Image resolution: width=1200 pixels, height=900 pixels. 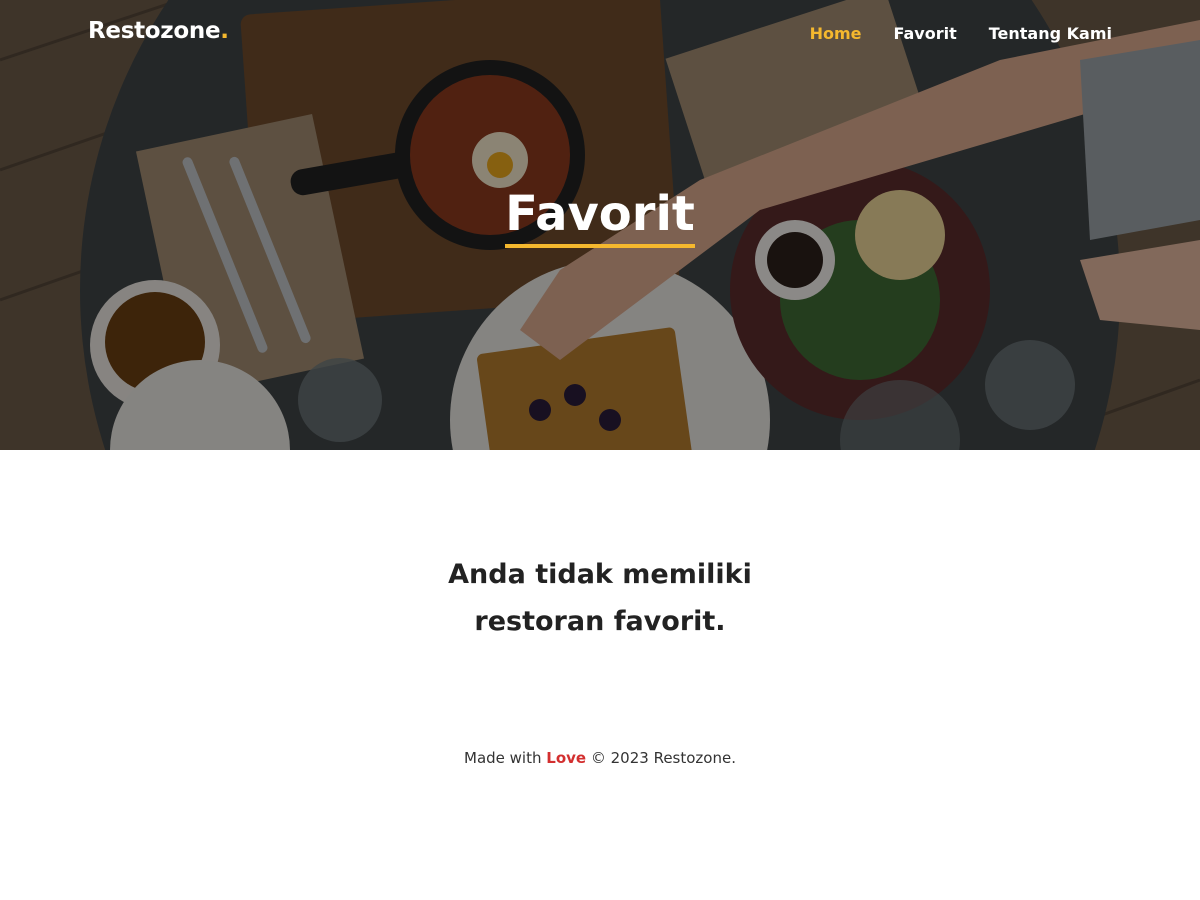 What do you see at coordinates (600, 621) in the screenshot?
I see `empty-message-line-2: restoran favorit.` at bounding box center [600, 621].